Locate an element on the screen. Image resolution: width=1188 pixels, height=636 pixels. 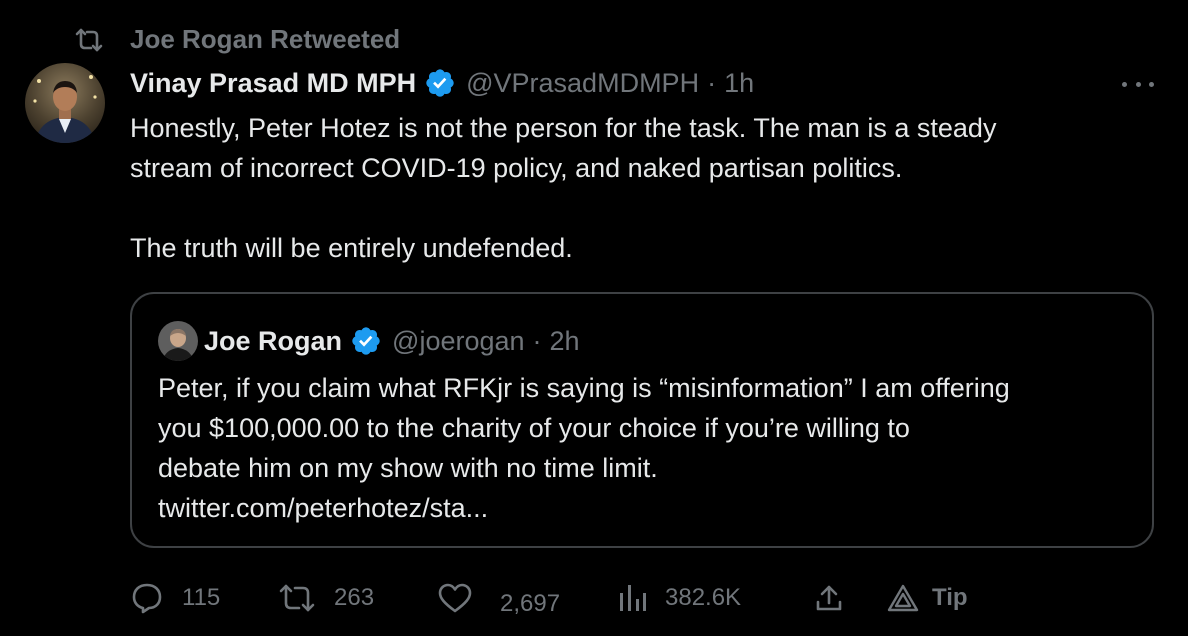
quoted-author-line: Joe Rogan @joerogan · 2h is located at coordinates (392, 341).